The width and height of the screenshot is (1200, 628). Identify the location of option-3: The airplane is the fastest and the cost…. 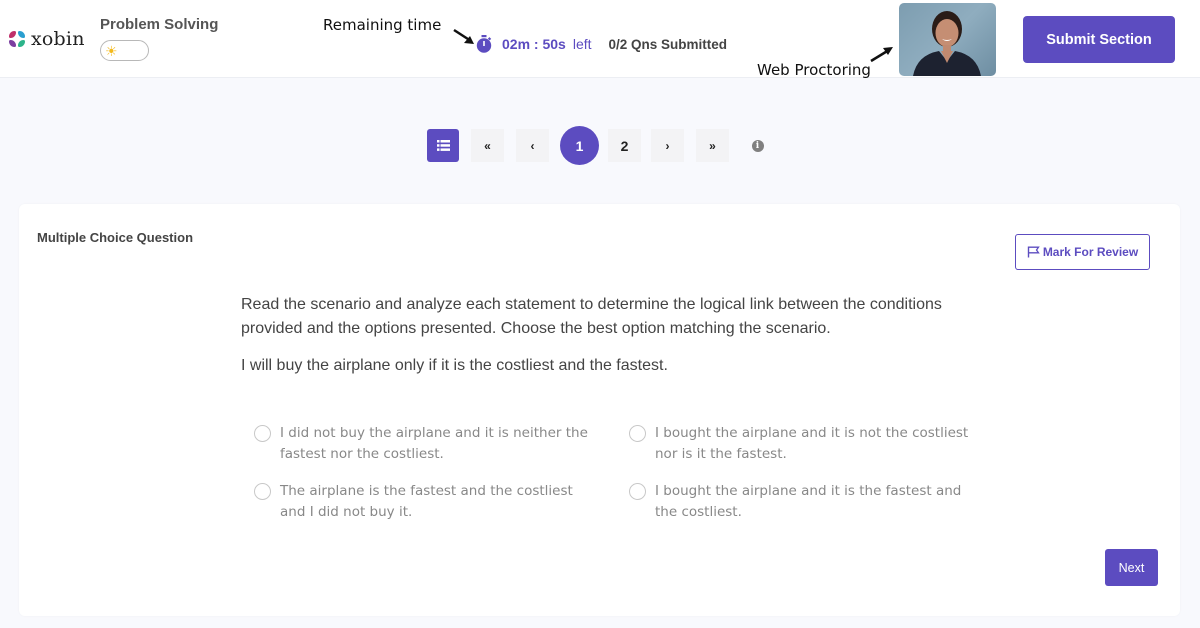
(426, 502).